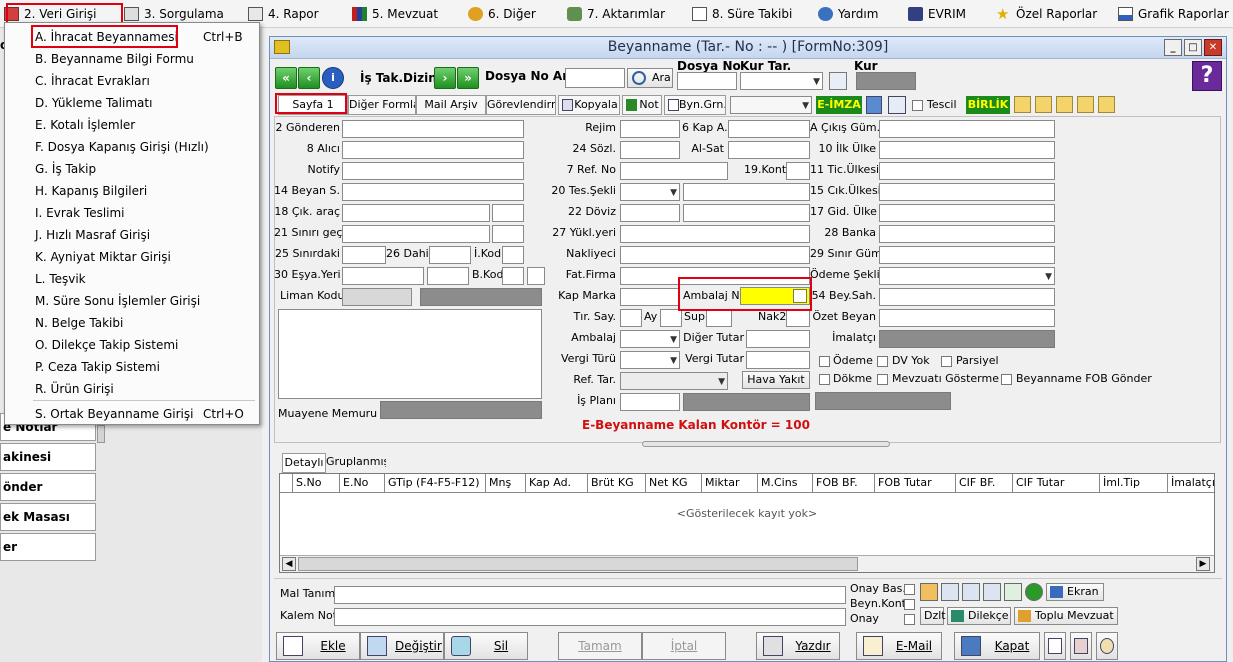 This screenshot has width=1233, height=662. What do you see at coordinates (513, 276) in the screenshot?
I see `b-kod-input` at bounding box center [513, 276].